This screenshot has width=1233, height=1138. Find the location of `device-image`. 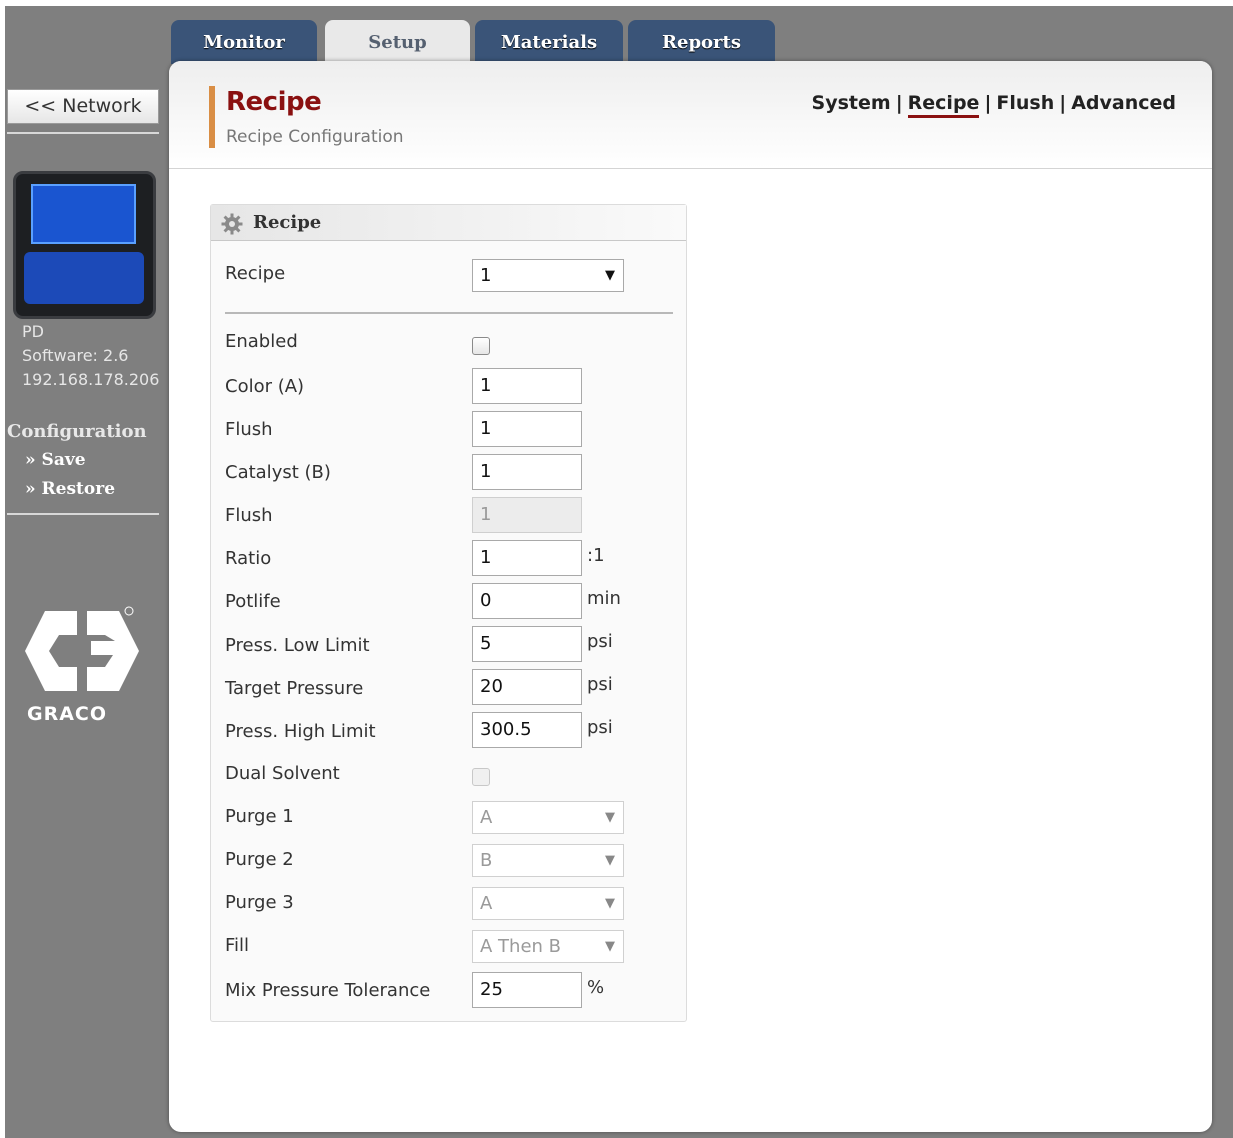

device-image is located at coordinates (84, 245).